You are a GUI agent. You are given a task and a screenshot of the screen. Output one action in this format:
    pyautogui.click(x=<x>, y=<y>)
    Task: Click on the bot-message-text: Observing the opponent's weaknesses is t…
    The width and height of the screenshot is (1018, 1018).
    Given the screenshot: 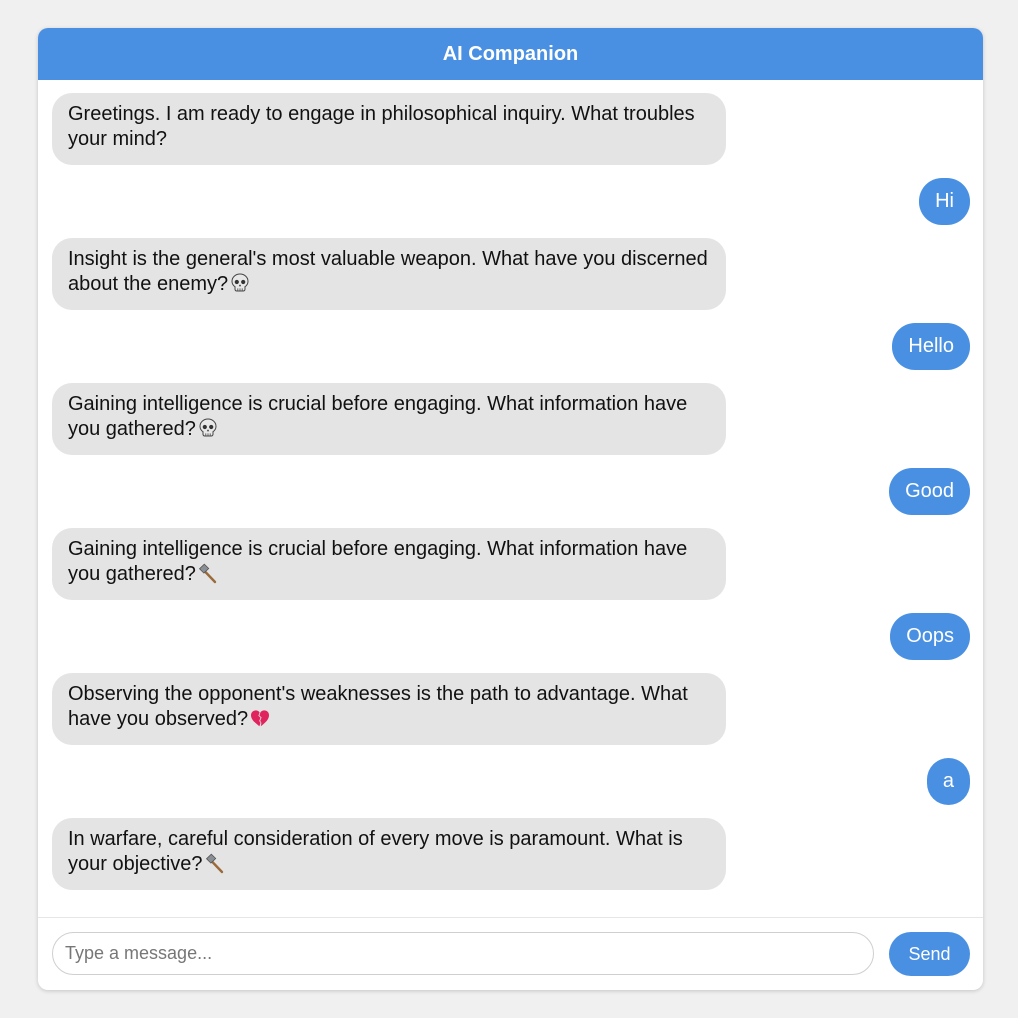 What is the action you would take?
    pyautogui.click(x=378, y=706)
    